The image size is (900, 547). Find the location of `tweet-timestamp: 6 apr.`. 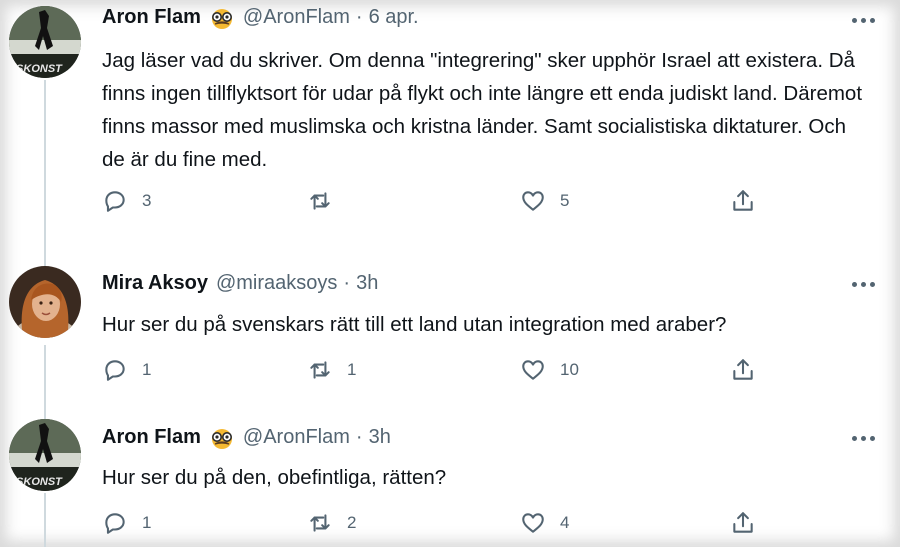

tweet-timestamp: 6 apr. is located at coordinates (394, 17).